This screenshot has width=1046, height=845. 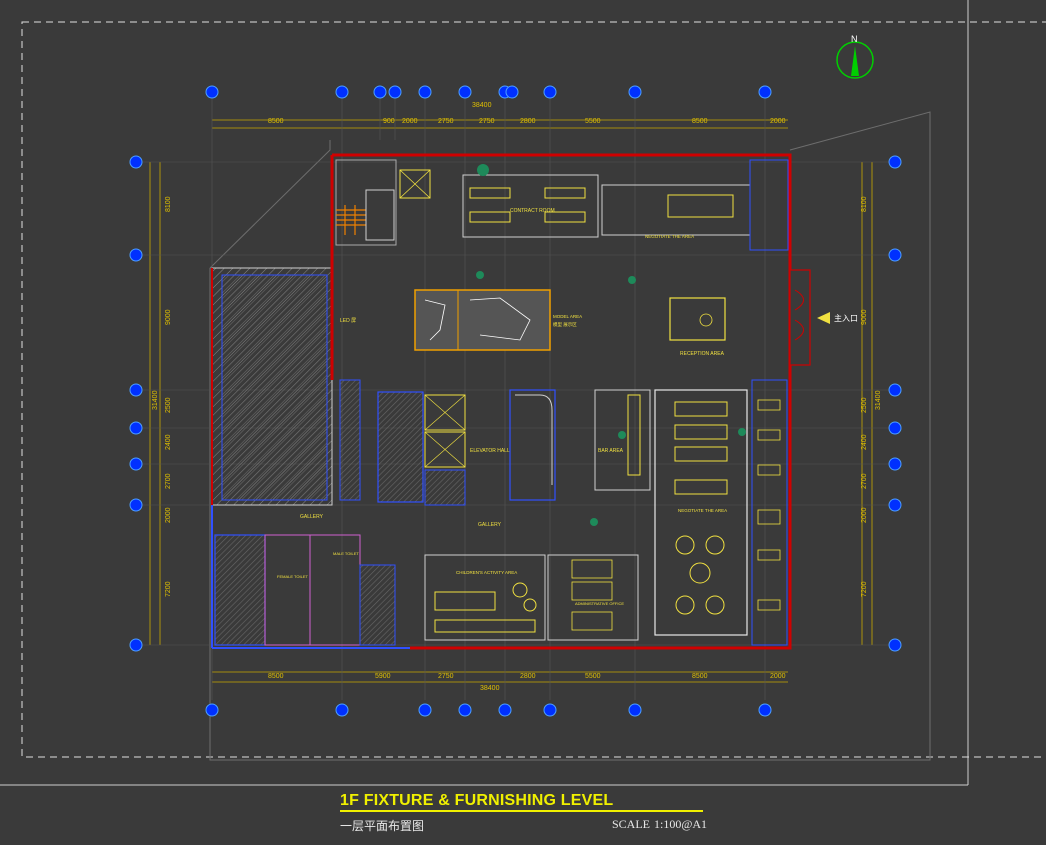 What do you see at coordinates (486, 572) in the screenshot?
I see `childrens-area-label: CHILDREN'S ACTIVITY AREA` at bounding box center [486, 572].